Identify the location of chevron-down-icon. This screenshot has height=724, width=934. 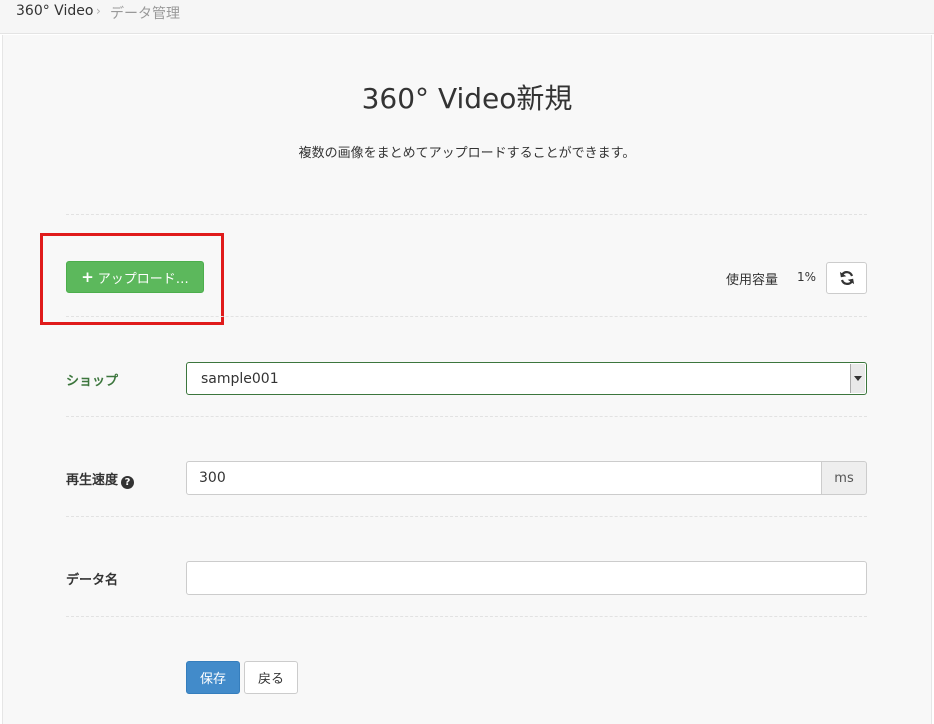
(857, 378).